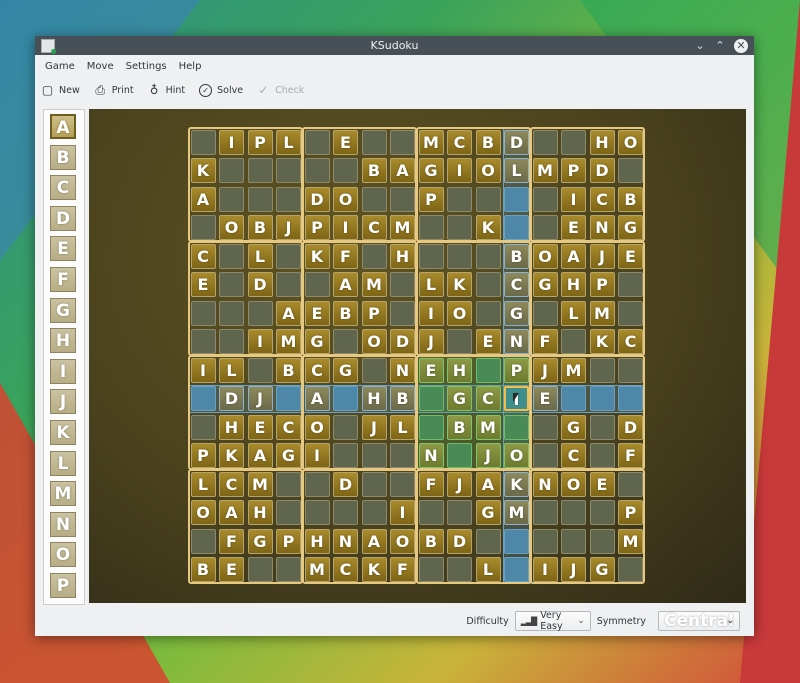 The width and height of the screenshot is (800, 683). What do you see at coordinates (573, 256) in the screenshot?
I see `cell-r5-c14: A` at bounding box center [573, 256].